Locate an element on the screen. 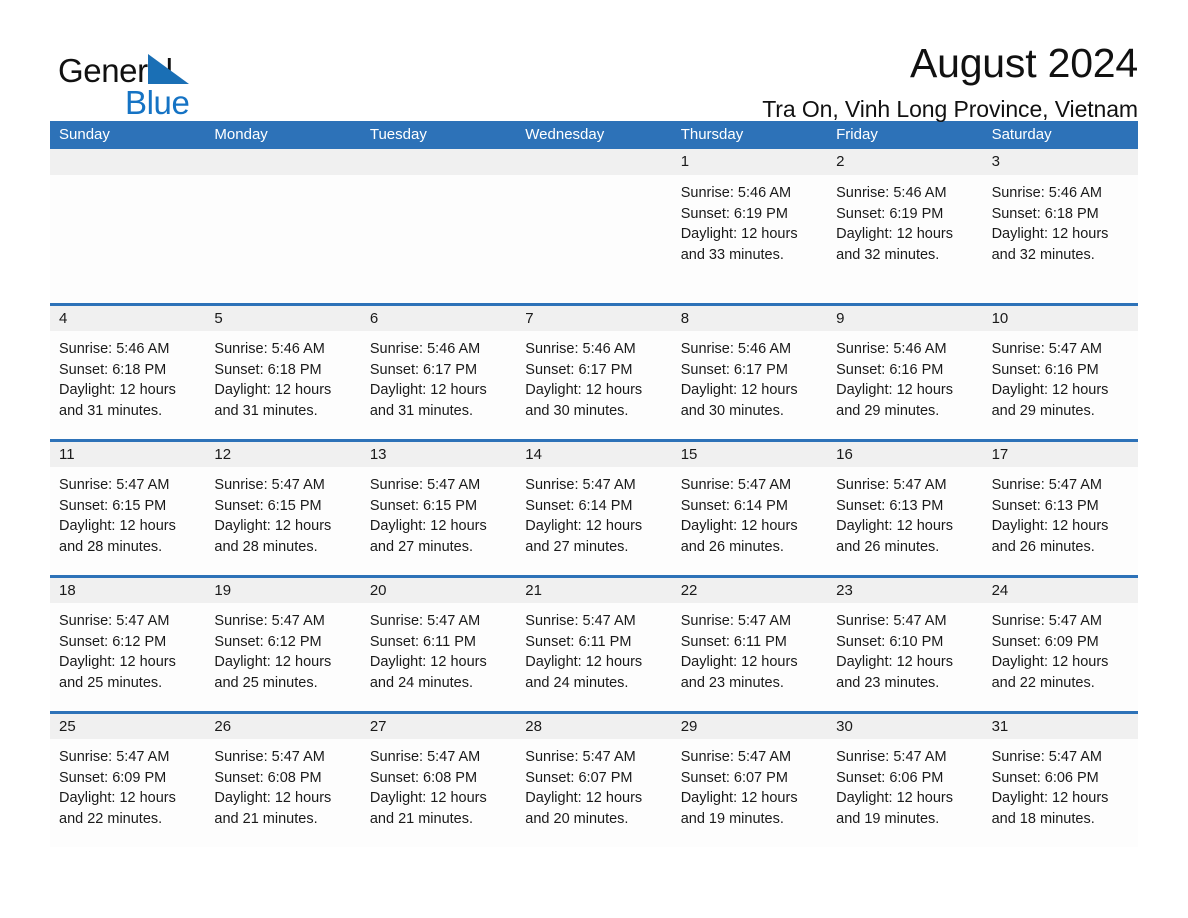 The height and width of the screenshot is (918, 1188). daylight-text: and 24 minutes. is located at coordinates (577, 682).